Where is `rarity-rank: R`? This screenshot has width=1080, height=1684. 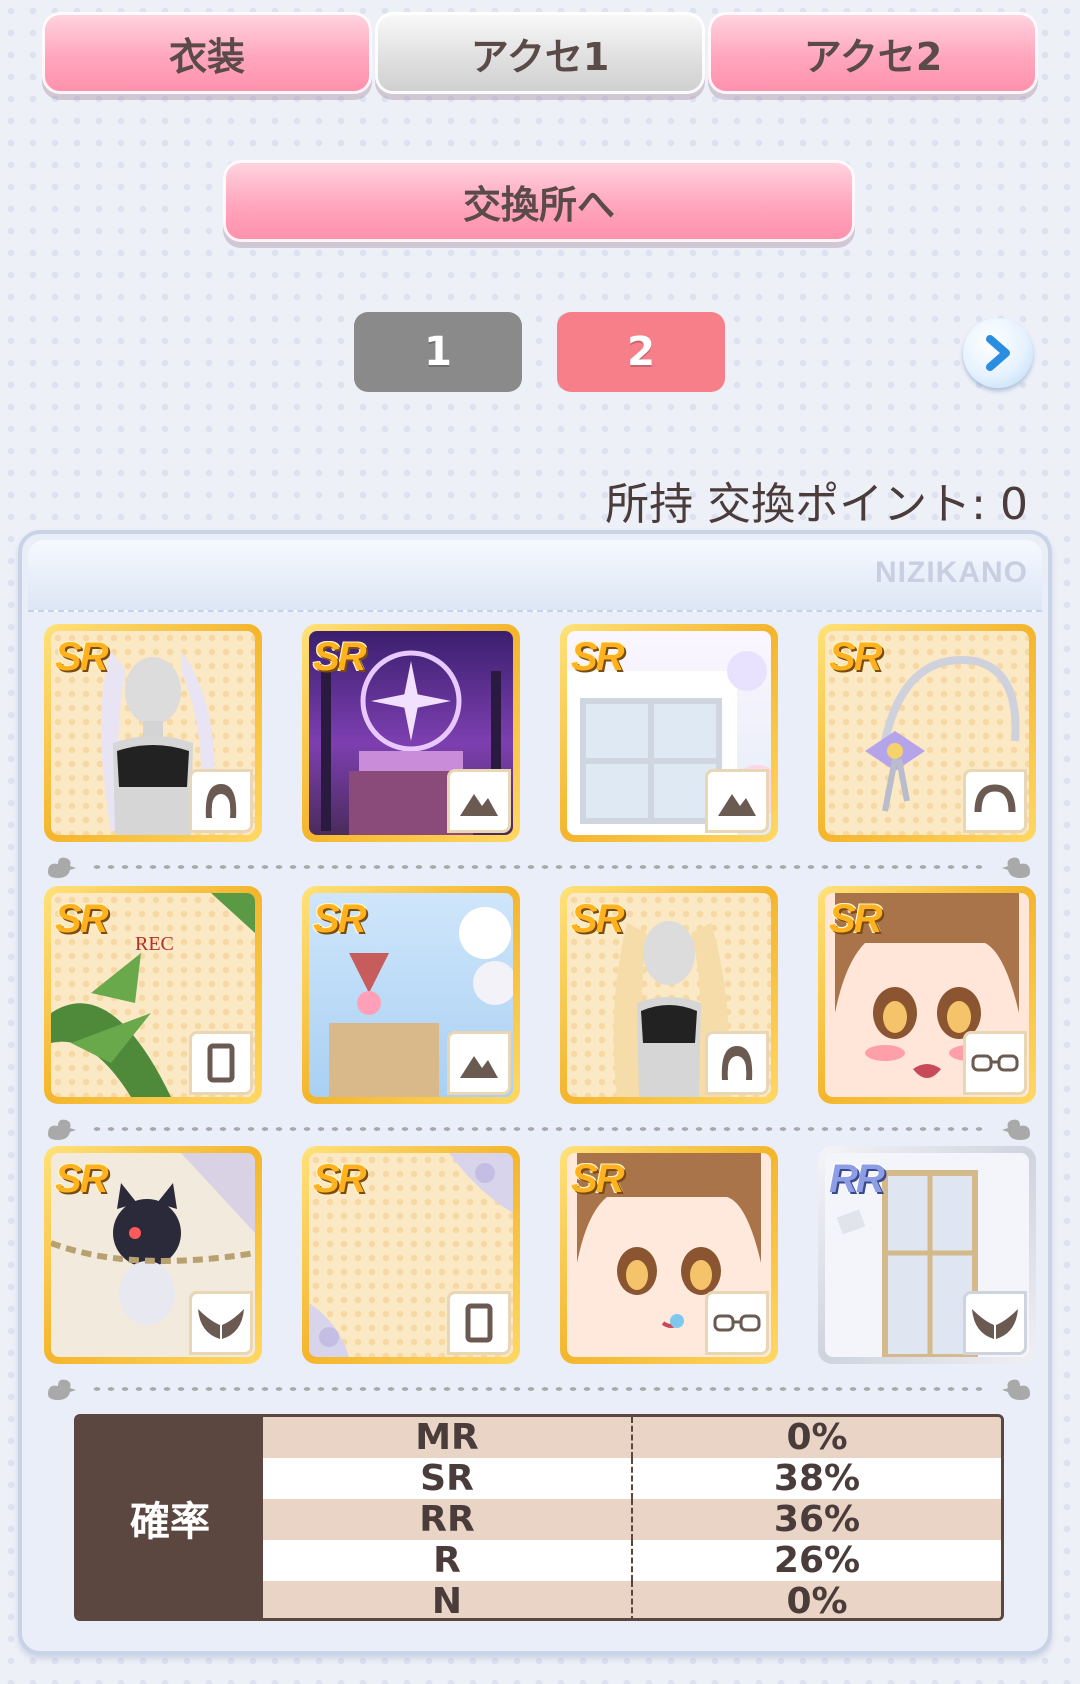 rarity-rank: R is located at coordinates (448, 1560).